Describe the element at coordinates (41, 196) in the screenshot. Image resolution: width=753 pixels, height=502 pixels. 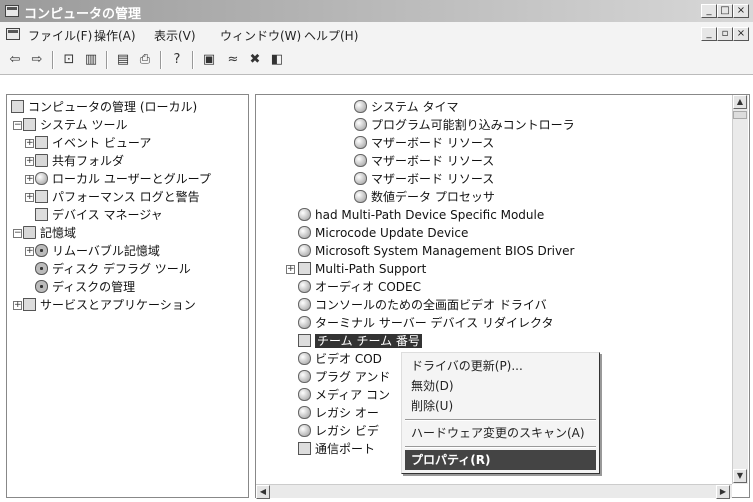
I see `performance-icon` at that location.